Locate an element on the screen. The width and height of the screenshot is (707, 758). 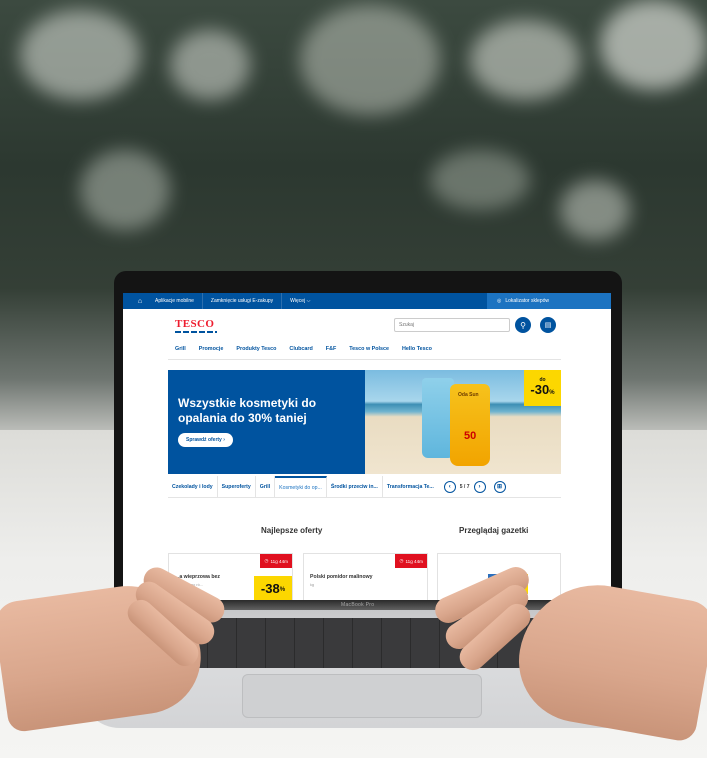
banner-cta-label: Sprawdź oferty is located at coordinates (204, 440).